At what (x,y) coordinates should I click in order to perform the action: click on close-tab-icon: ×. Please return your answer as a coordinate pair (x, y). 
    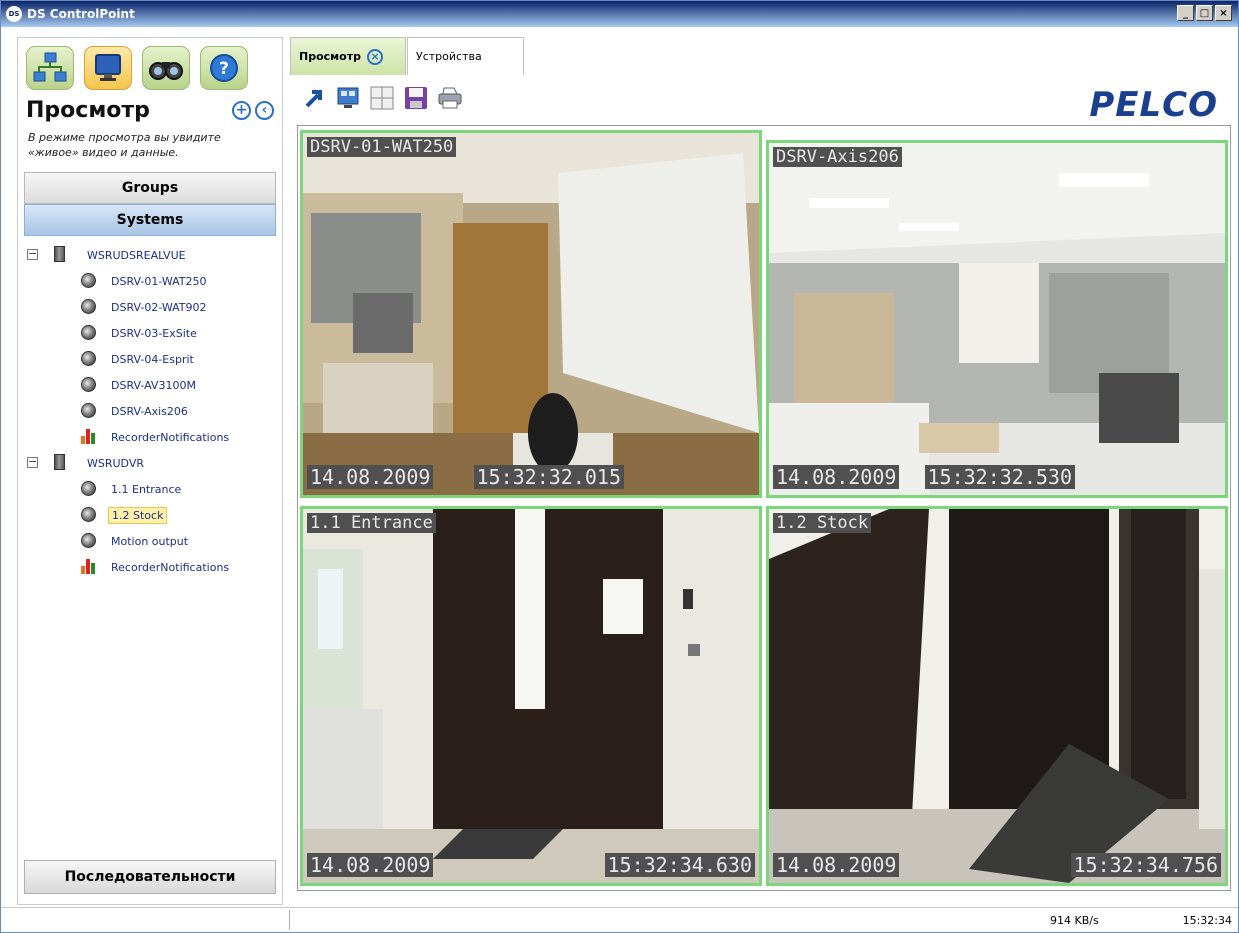
    Looking at the image, I should click on (374, 56).